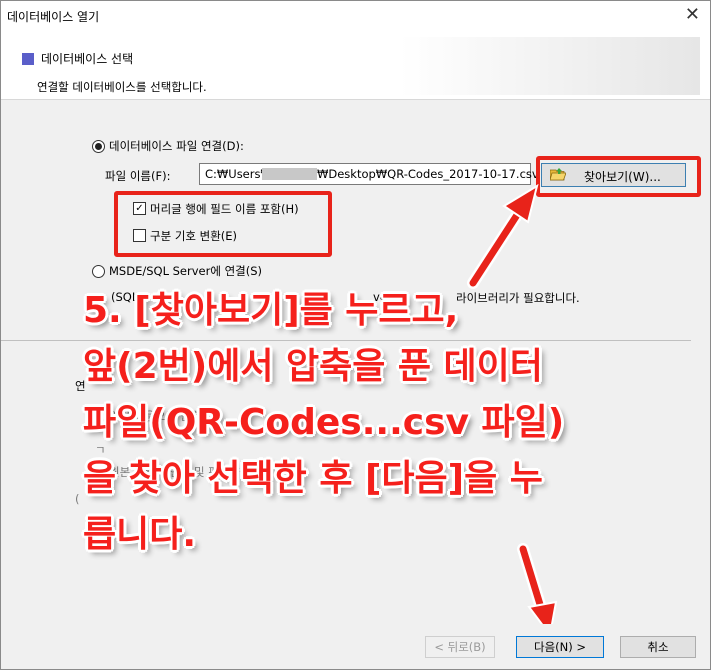 The image size is (711, 670). I want to click on arrow-to-browse, so click(503, 236).